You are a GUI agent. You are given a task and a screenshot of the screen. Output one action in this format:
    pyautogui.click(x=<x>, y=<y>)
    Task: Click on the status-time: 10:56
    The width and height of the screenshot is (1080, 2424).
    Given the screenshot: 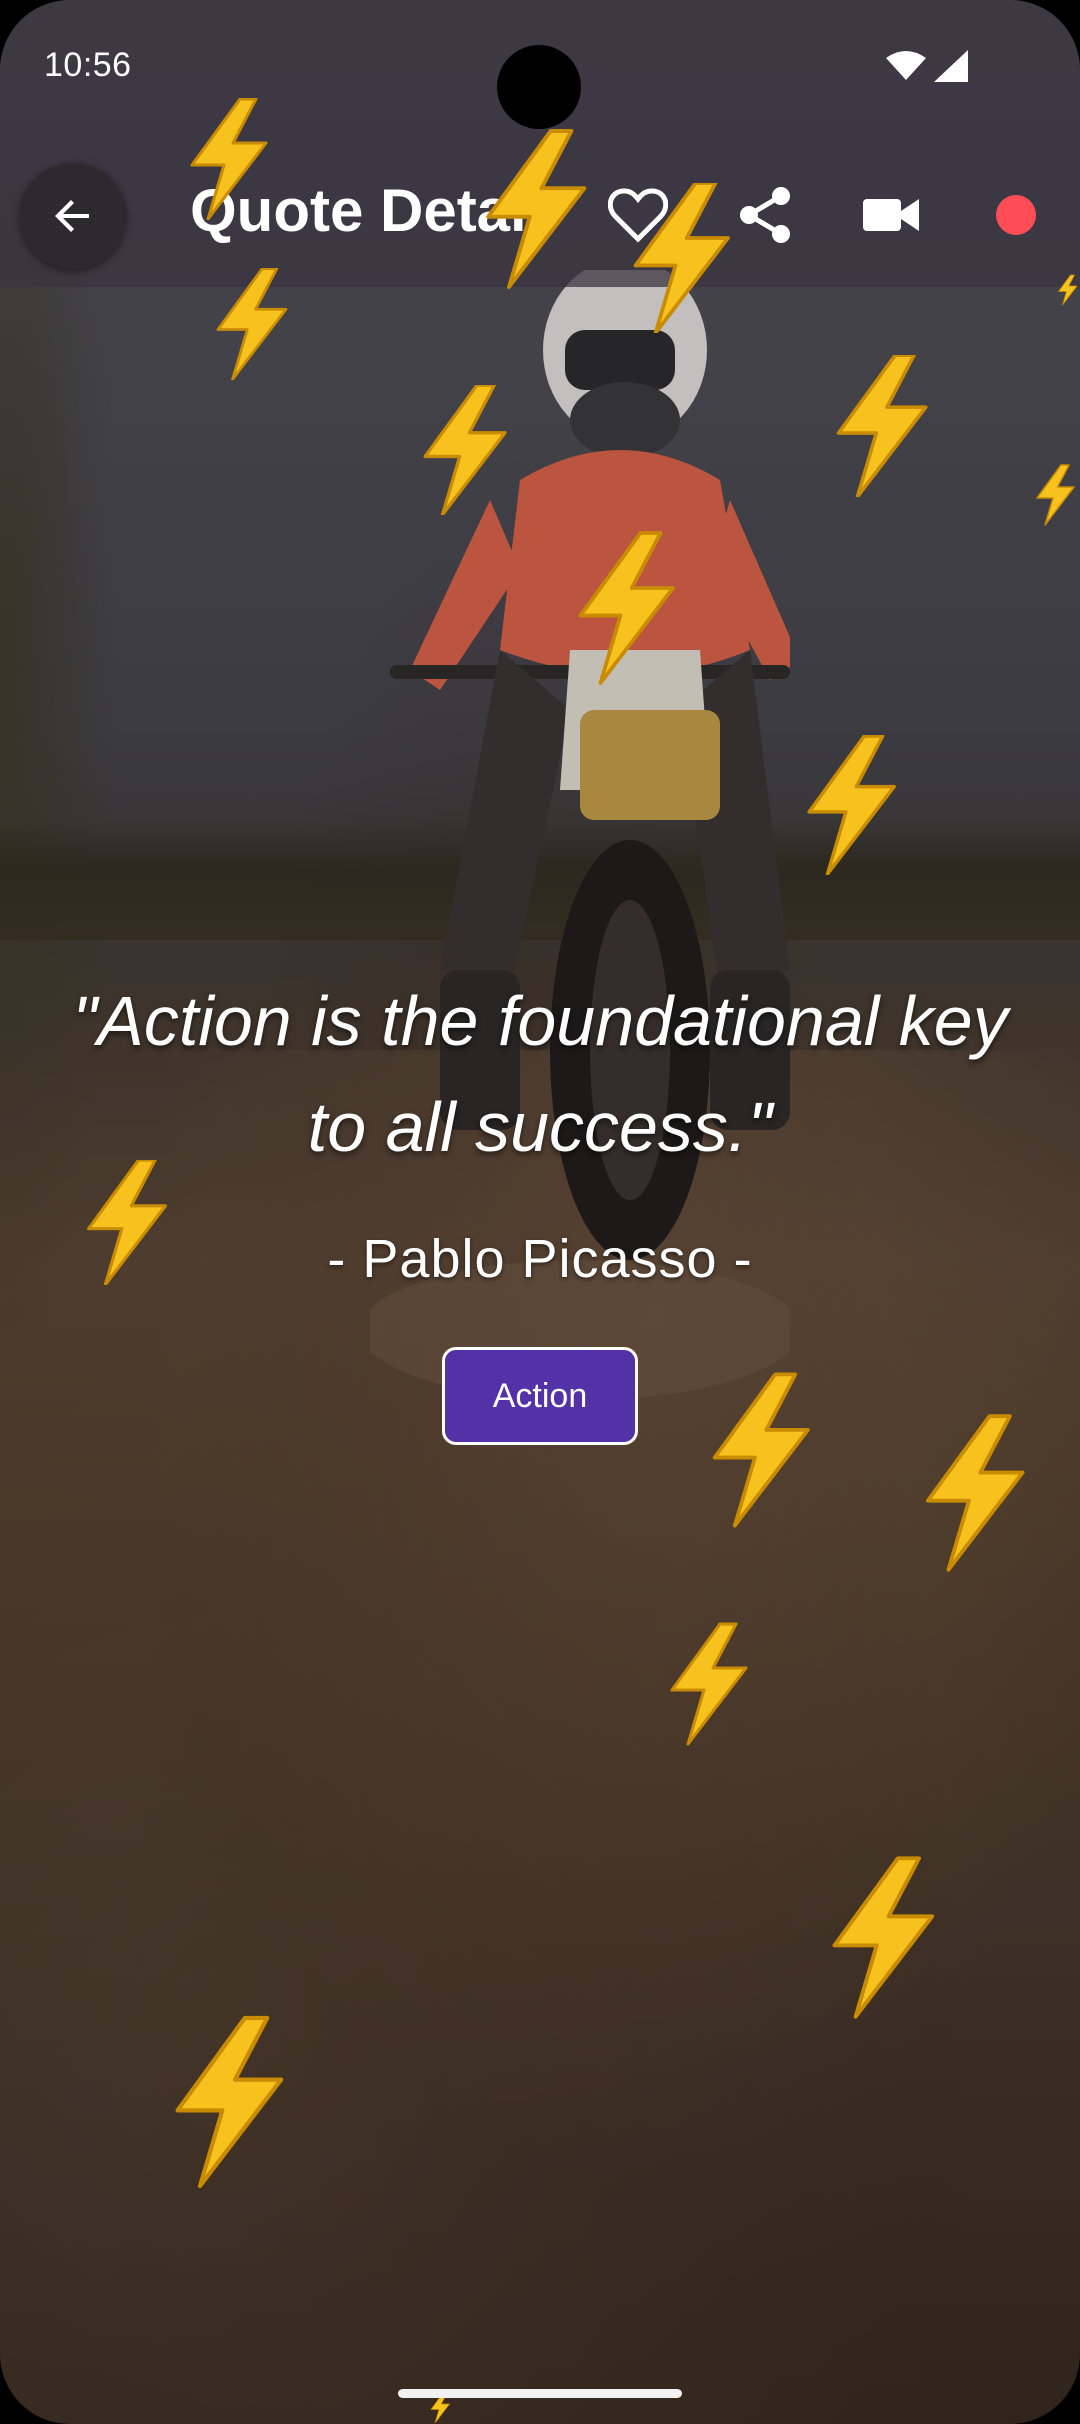 What is the action you would take?
    pyautogui.click(x=88, y=65)
    